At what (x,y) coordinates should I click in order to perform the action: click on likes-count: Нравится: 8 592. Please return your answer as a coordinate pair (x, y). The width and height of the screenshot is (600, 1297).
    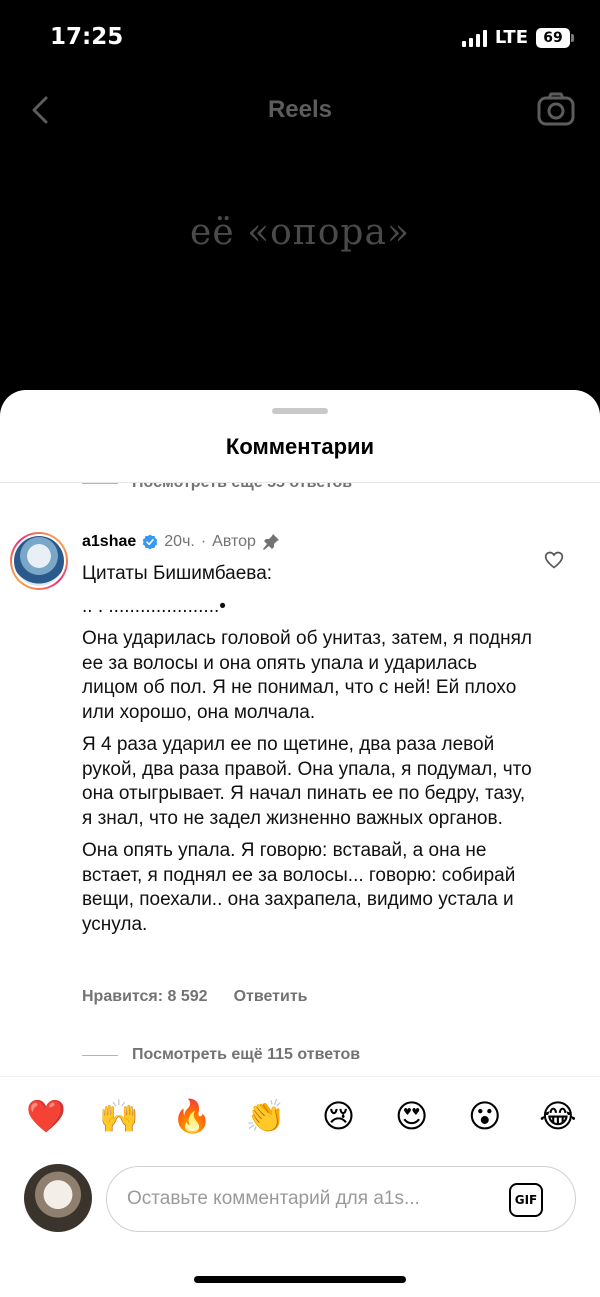
    Looking at the image, I should click on (145, 997).